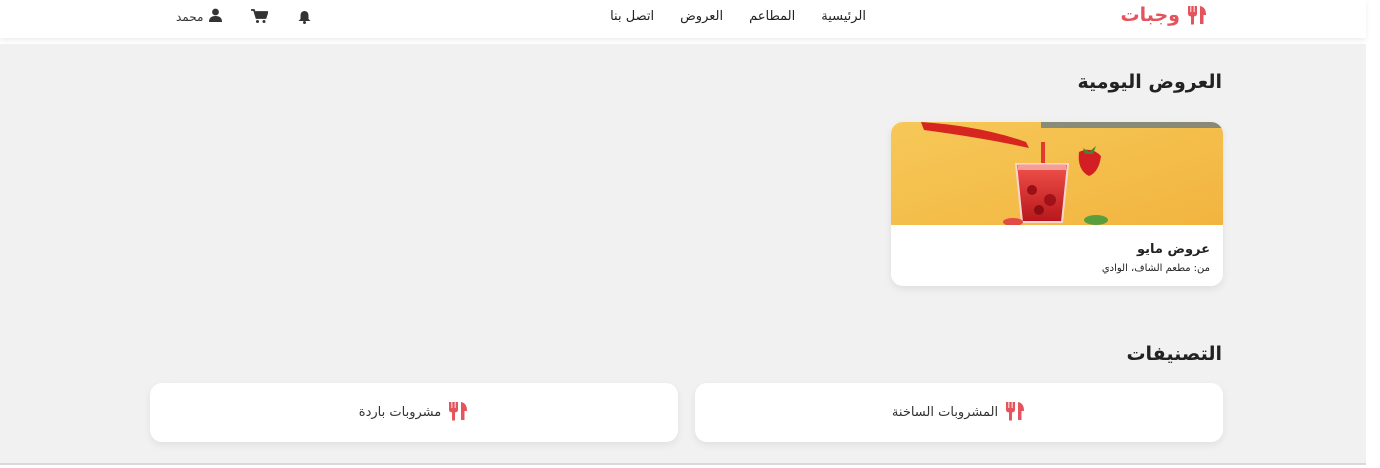 The width and height of the screenshot is (1380, 468). Describe the element at coordinates (632, 16) in the screenshot. I see `nav-contact: اتصل بنا` at that location.